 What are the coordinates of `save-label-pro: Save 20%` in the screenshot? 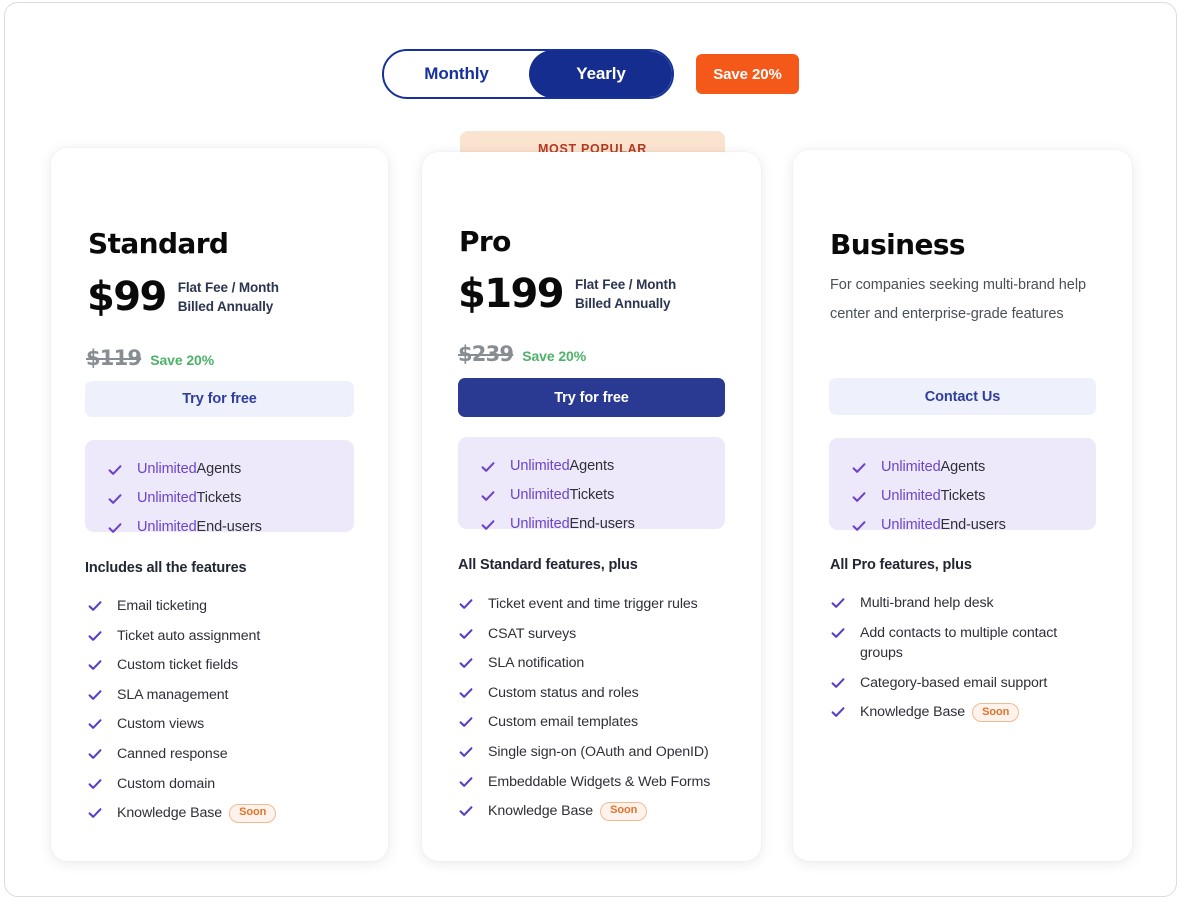 It's located at (554, 356).